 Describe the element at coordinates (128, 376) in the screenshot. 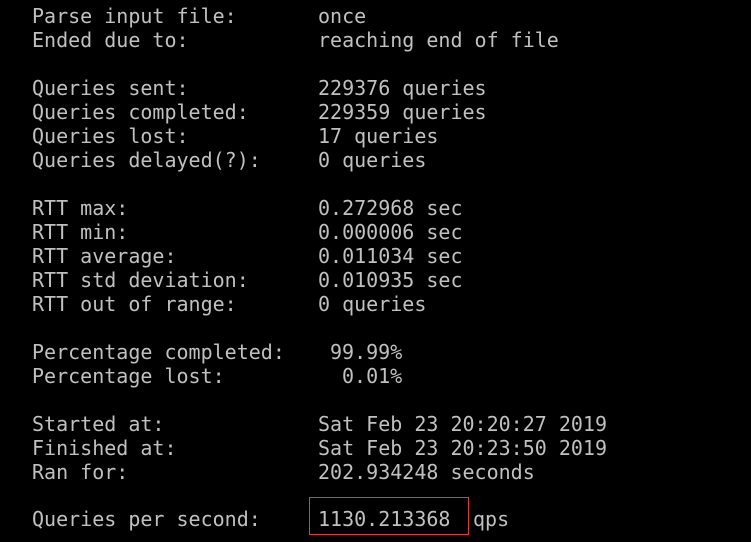

I see `percentage-lost-label: Percentage lost:` at that location.